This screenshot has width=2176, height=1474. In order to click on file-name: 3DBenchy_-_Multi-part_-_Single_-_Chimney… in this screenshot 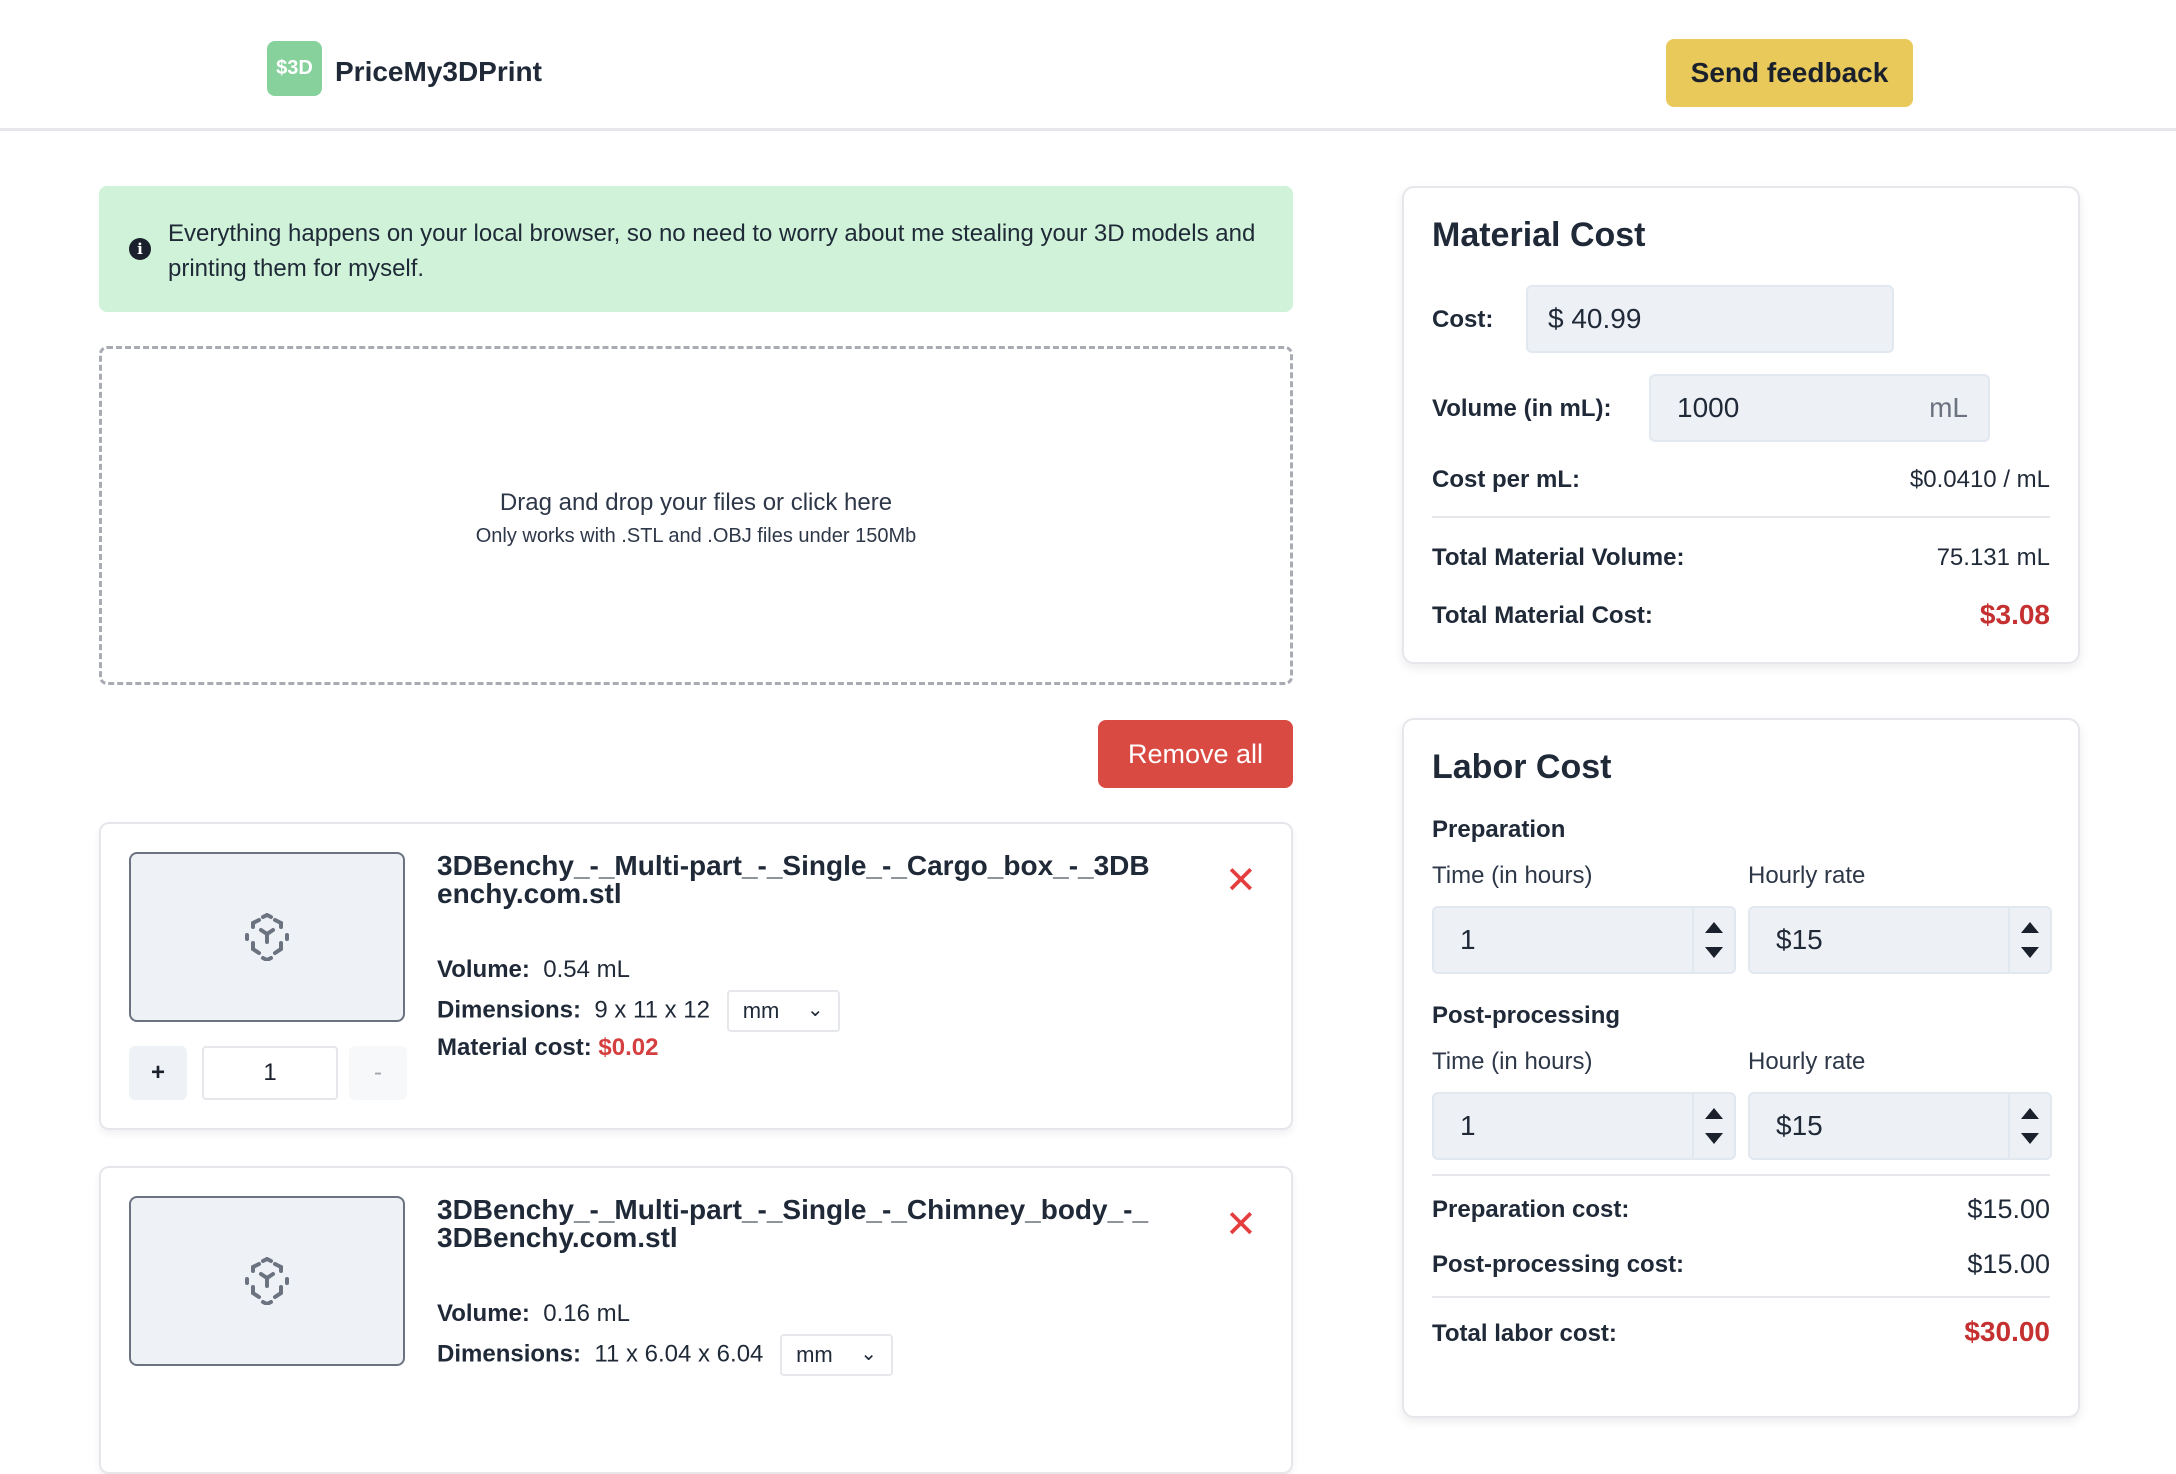, I will do `click(793, 1223)`.